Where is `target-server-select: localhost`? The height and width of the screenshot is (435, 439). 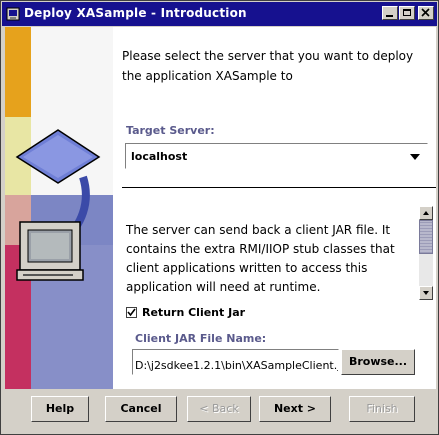
target-server-select: localhost is located at coordinates (276, 156).